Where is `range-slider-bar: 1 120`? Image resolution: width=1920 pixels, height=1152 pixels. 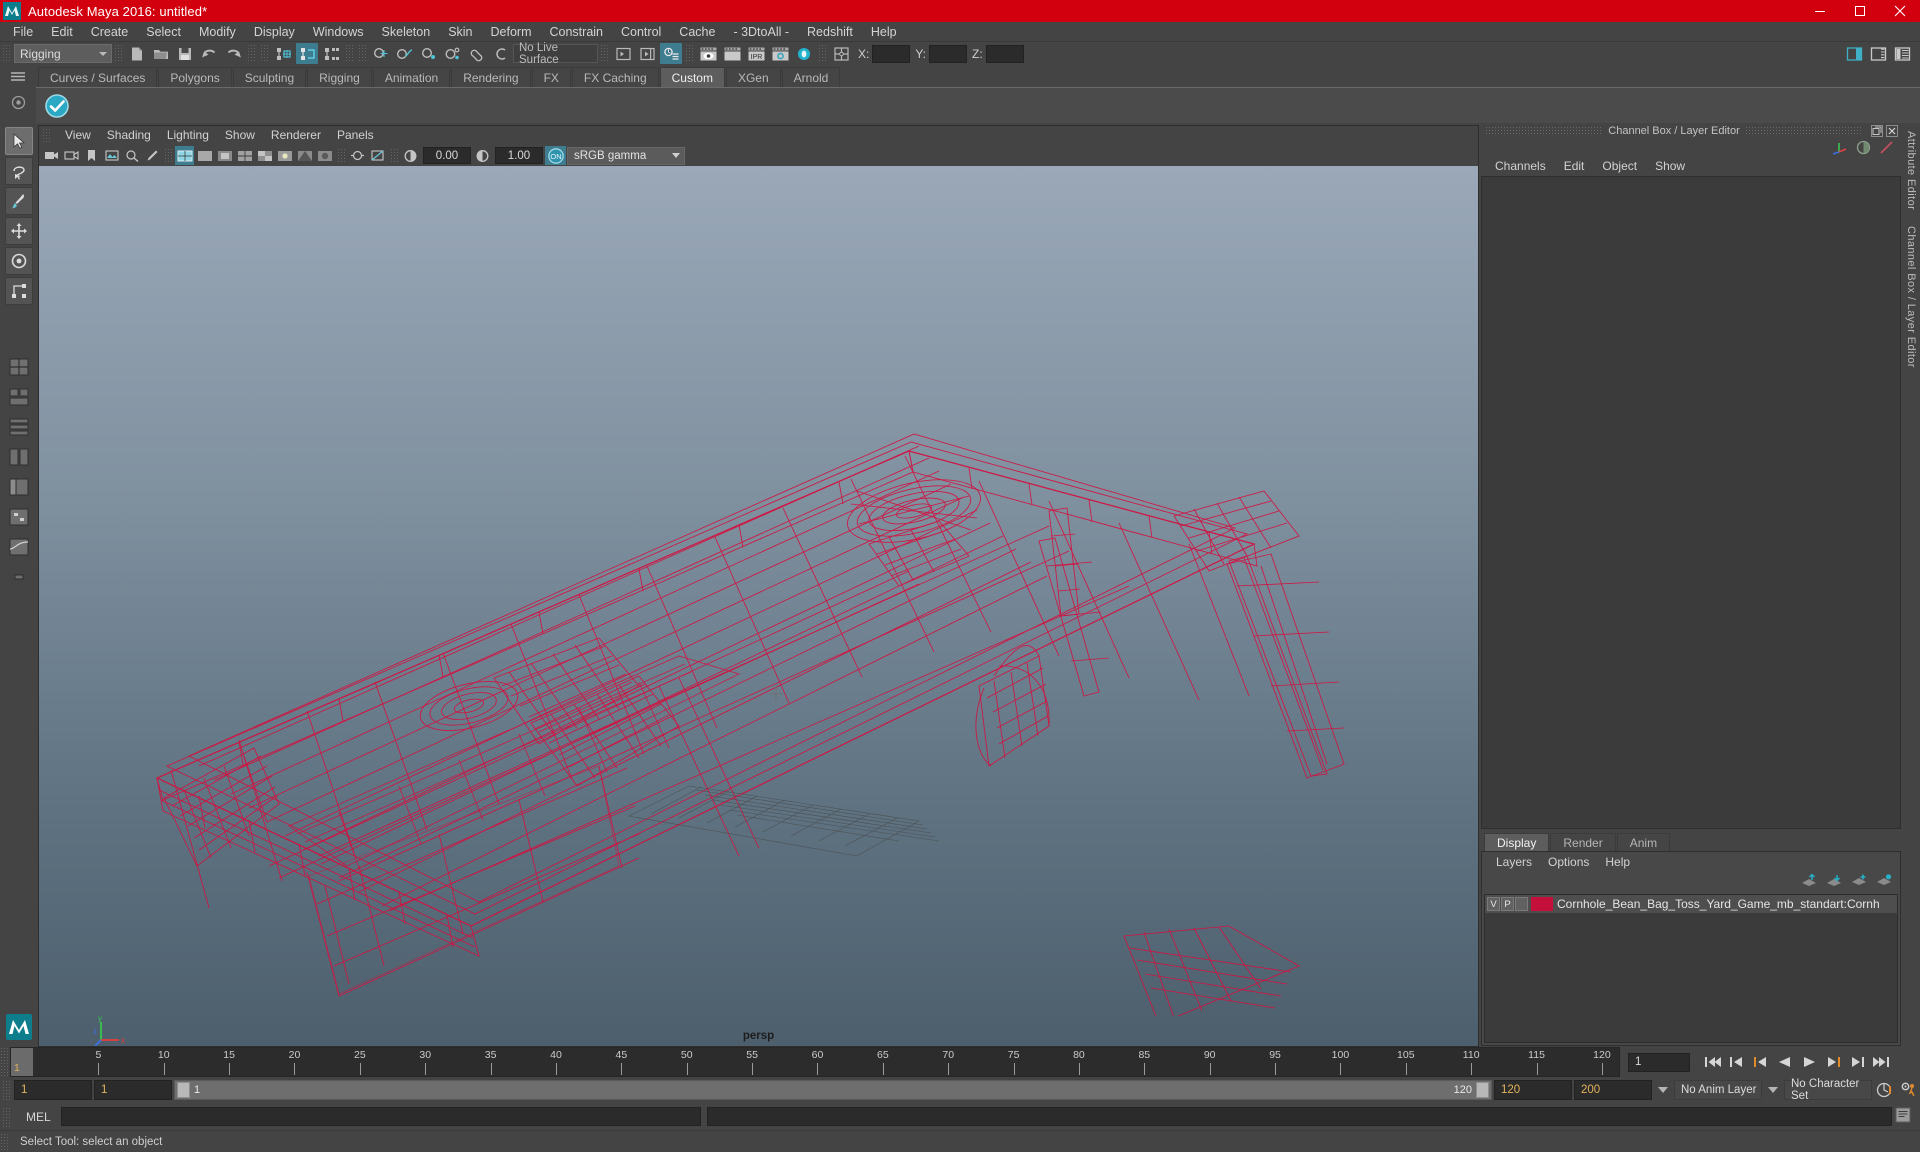 range-slider-bar: 1 120 is located at coordinates (833, 1090).